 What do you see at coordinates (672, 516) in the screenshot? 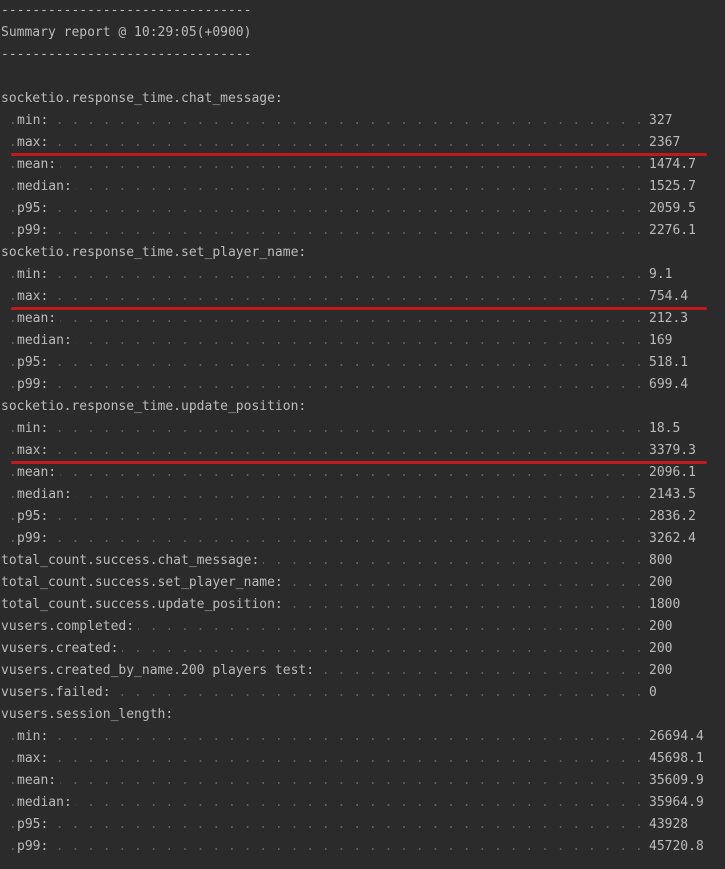
I see `metric-value: 2836.2` at bounding box center [672, 516].